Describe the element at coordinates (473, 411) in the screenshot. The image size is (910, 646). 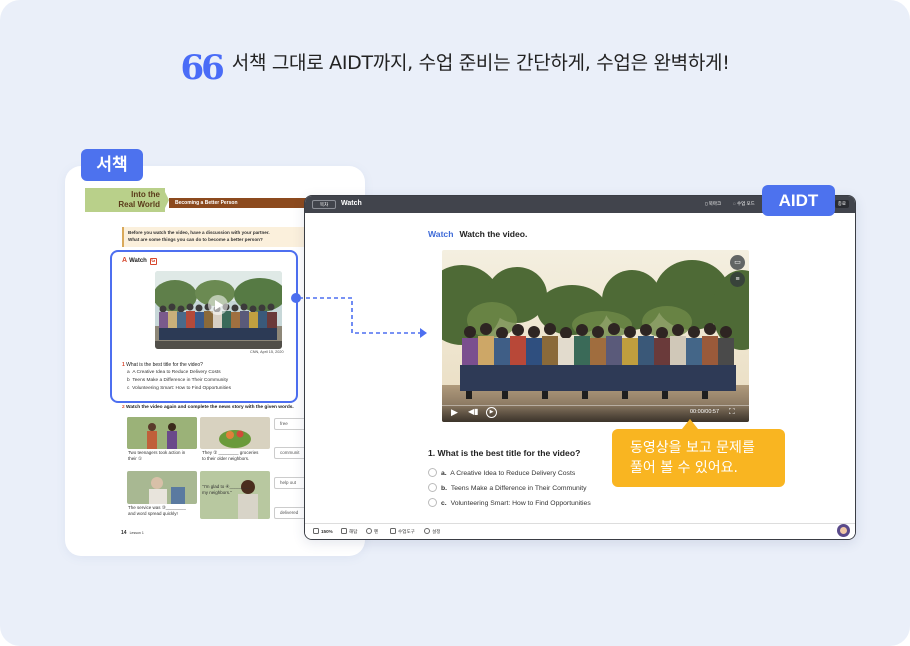
I see `volume-icon: ◀▮` at that location.